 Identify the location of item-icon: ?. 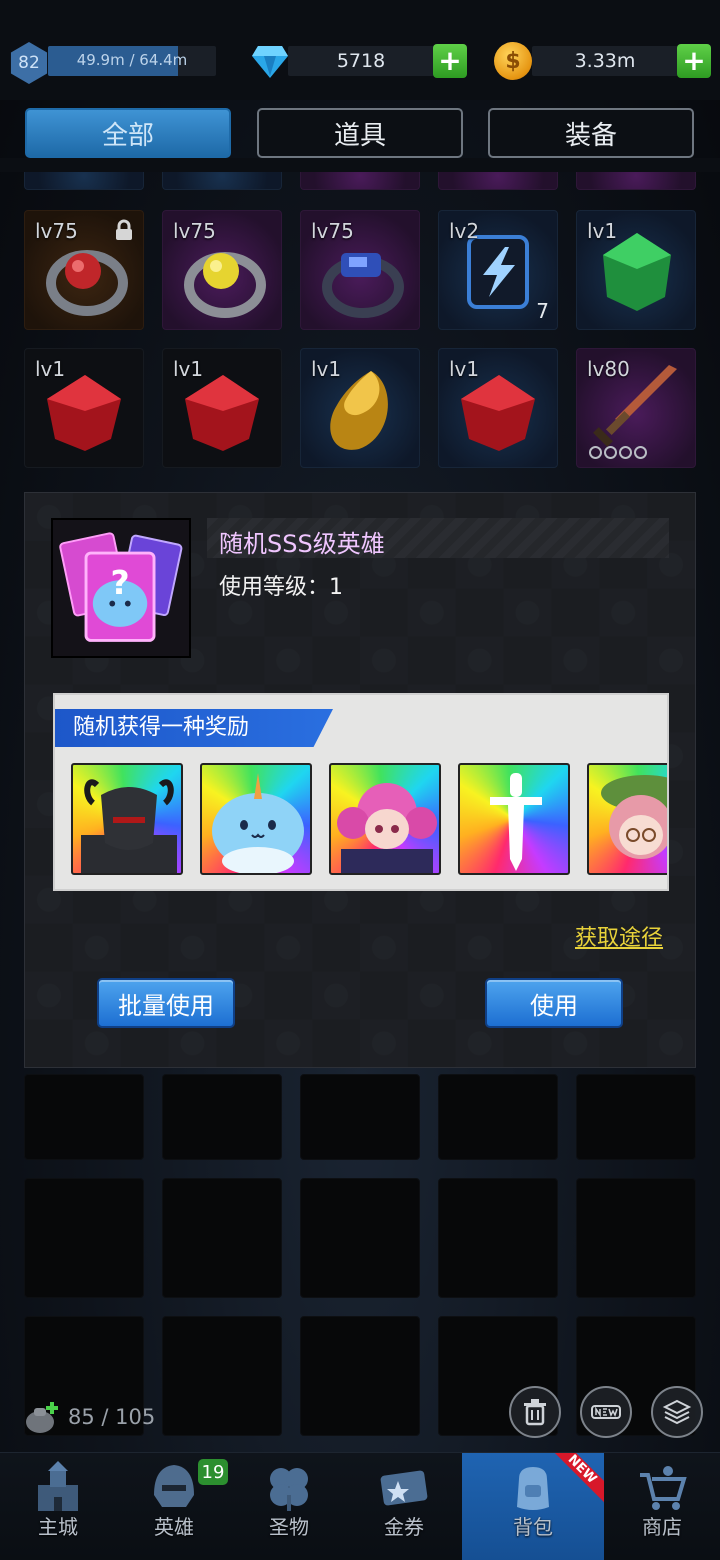
(121, 588).